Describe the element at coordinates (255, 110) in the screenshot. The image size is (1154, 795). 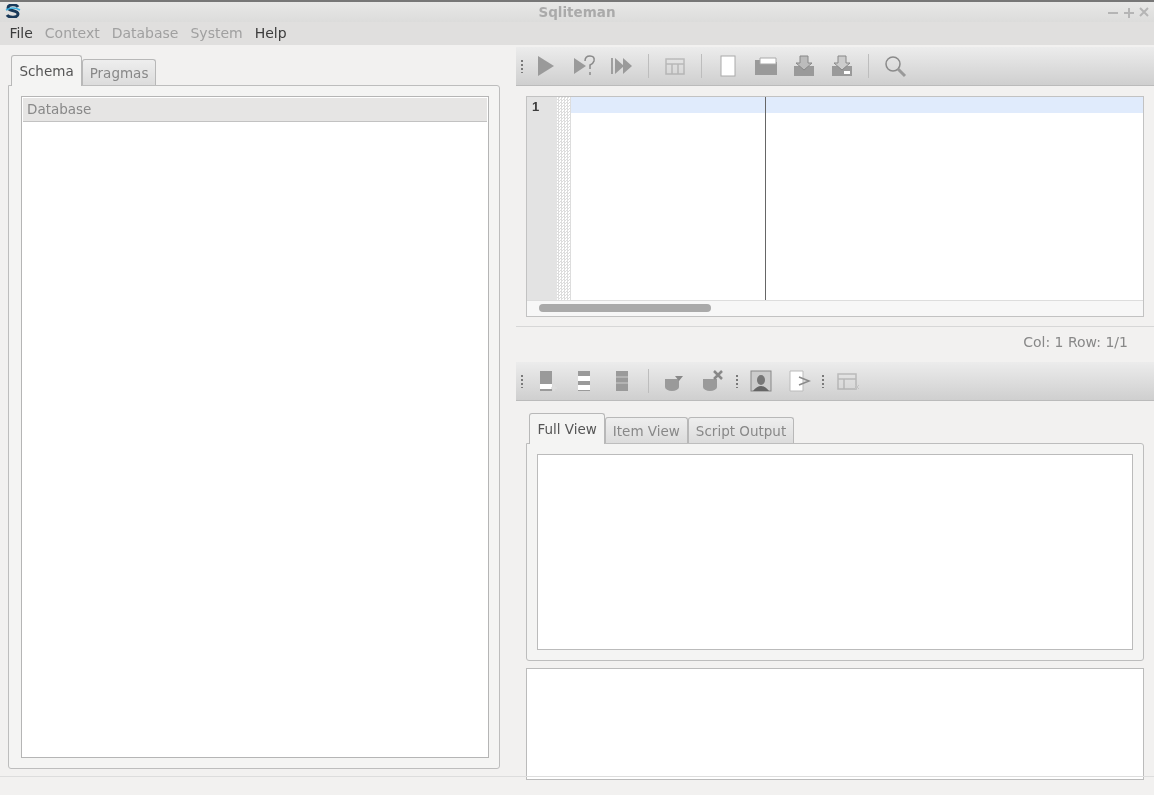
I see `column-header: Database` at that location.